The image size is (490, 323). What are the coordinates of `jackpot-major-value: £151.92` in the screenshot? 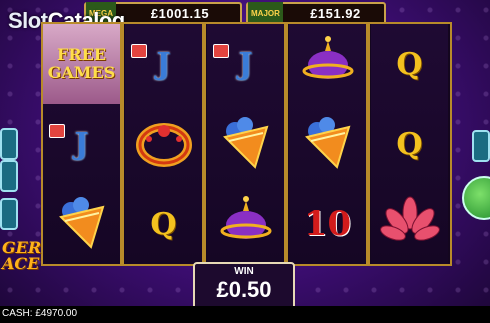 It's located at (335, 13).